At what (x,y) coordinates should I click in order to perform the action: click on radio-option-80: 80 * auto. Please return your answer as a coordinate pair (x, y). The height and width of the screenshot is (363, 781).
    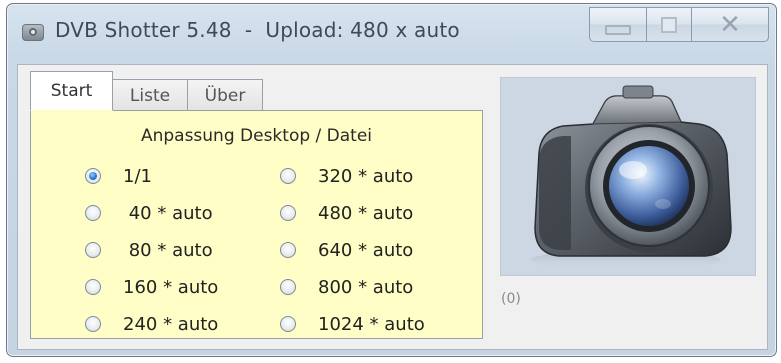
    Looking at the image, I should click on (149, 250).